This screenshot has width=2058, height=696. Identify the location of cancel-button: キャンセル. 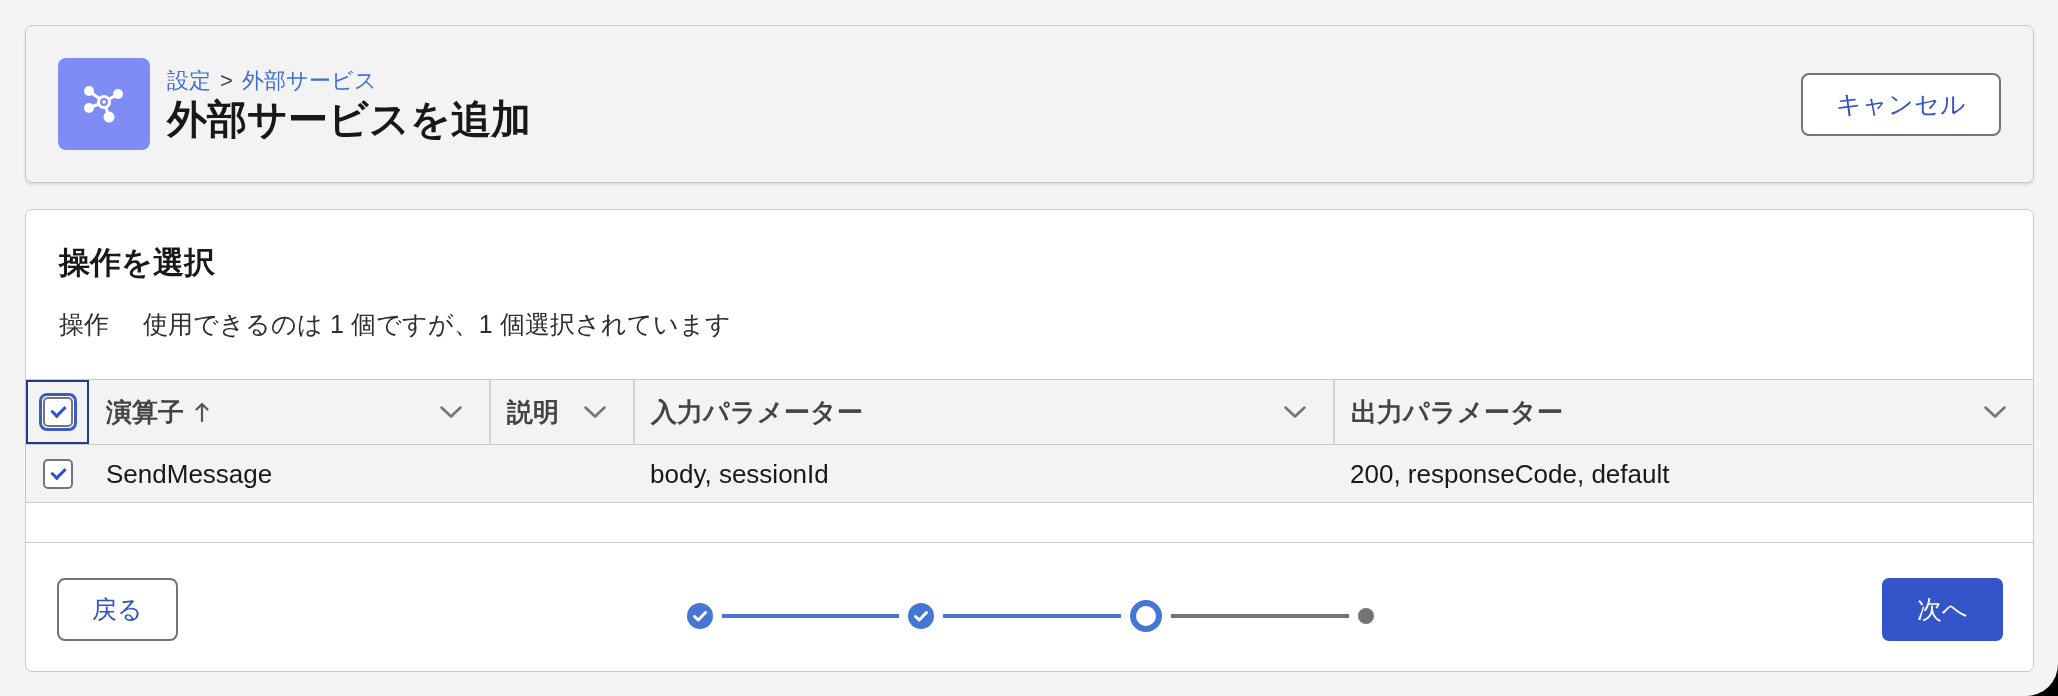
(1901, 104).